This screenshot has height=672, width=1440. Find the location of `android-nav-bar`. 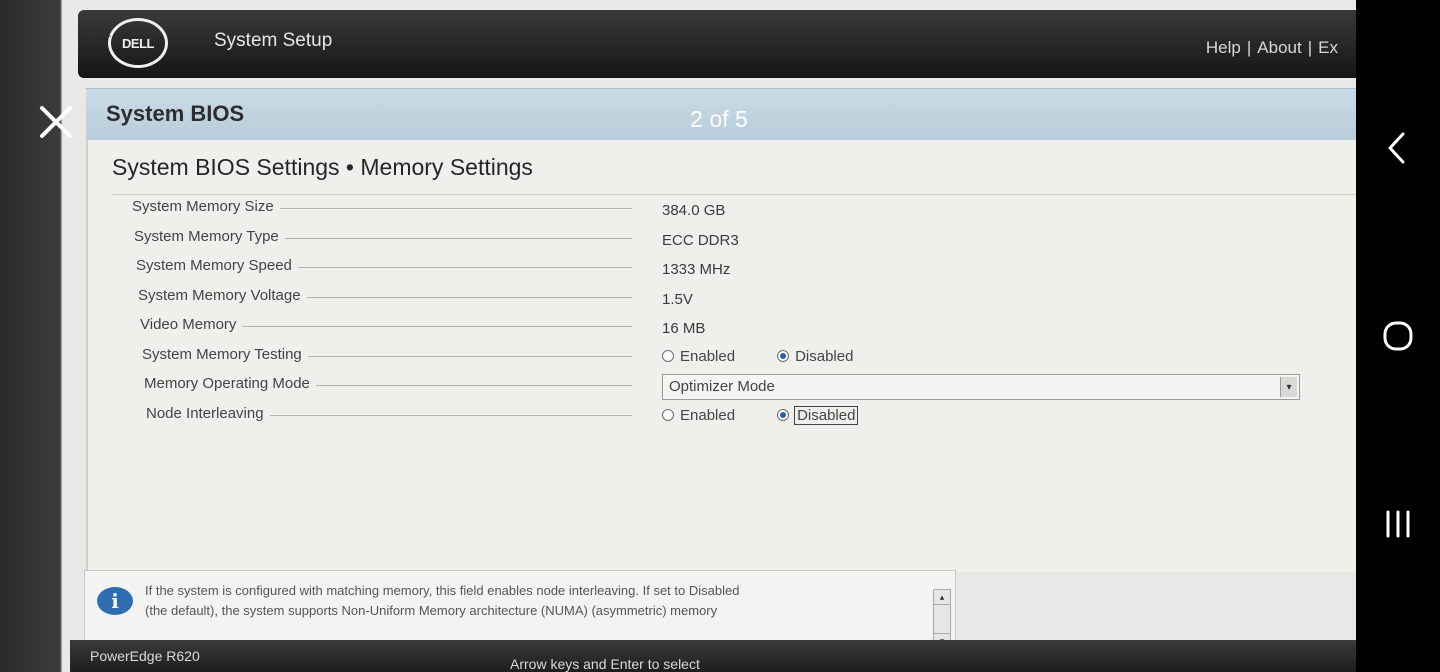

android-nav-bar is located at coordinates (1398, 336).